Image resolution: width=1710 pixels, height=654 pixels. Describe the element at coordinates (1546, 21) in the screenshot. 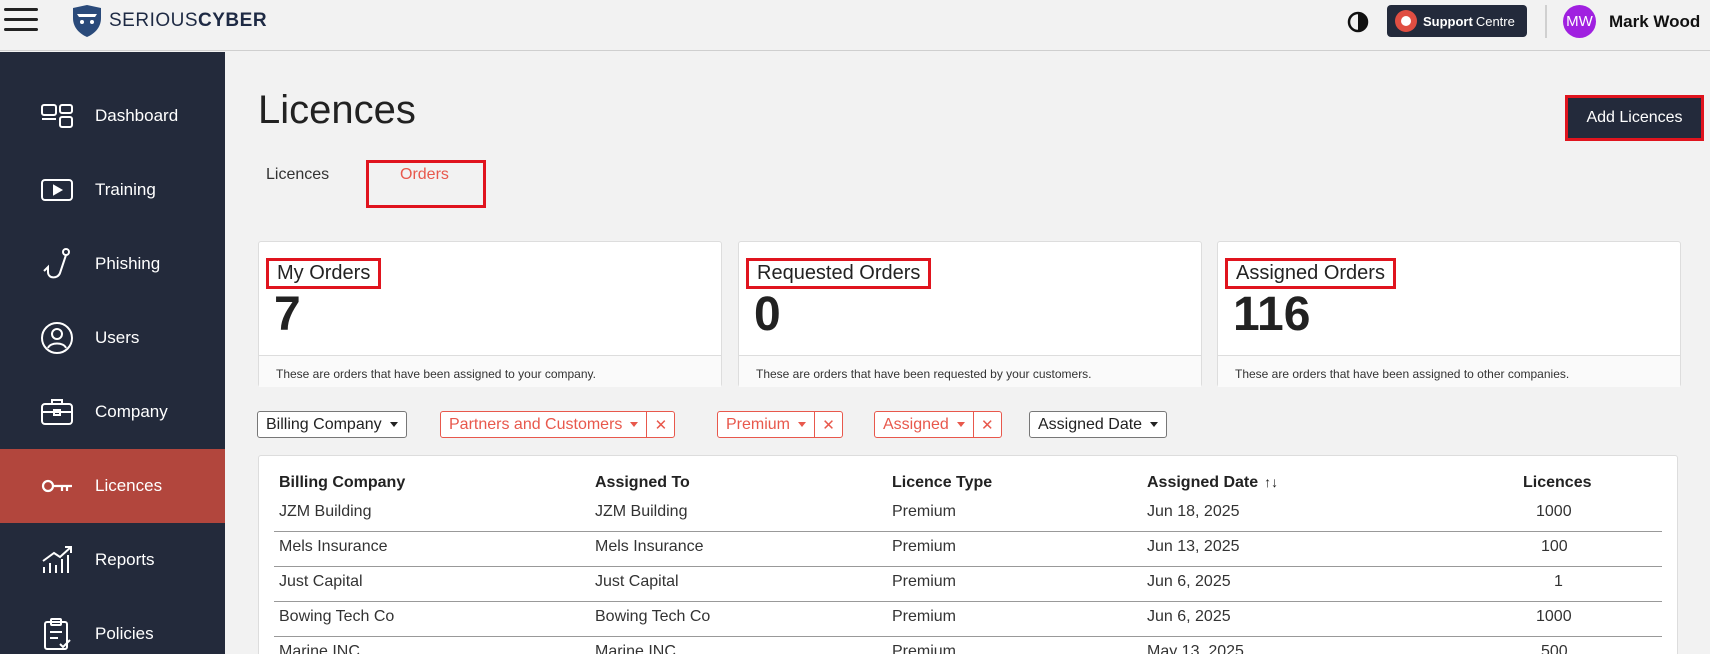

I see `header-divider` at that location.